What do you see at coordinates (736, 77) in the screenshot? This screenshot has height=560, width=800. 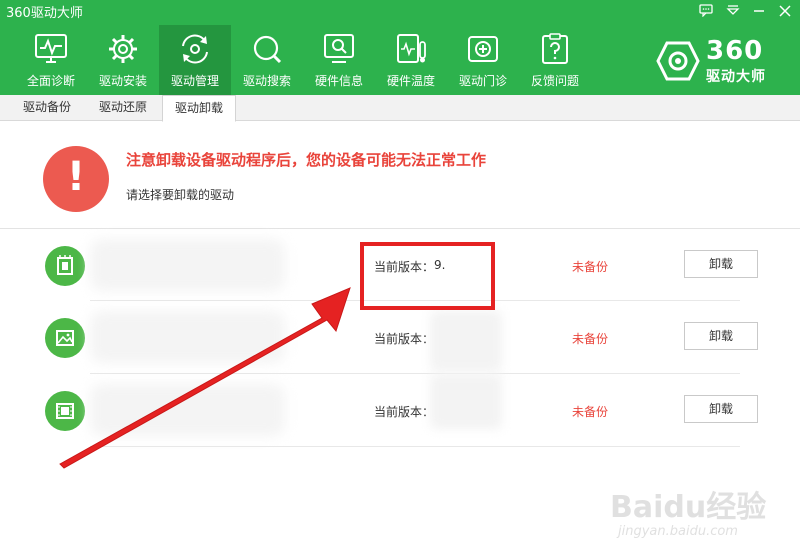 I see `logo-text: 驱动大师` at bounding box center [736, 77].